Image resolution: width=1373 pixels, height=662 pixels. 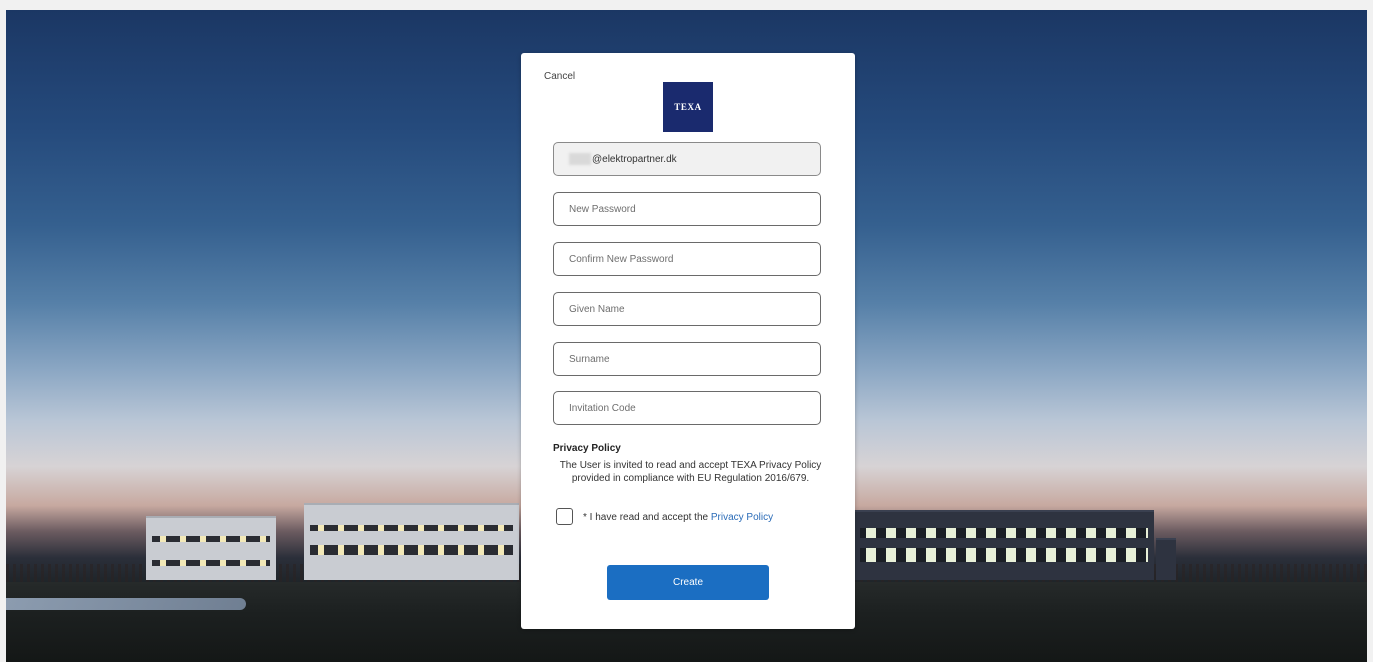 I want to click on privacy-policy-link: Privacy Policy, so click(x=742, y=517).